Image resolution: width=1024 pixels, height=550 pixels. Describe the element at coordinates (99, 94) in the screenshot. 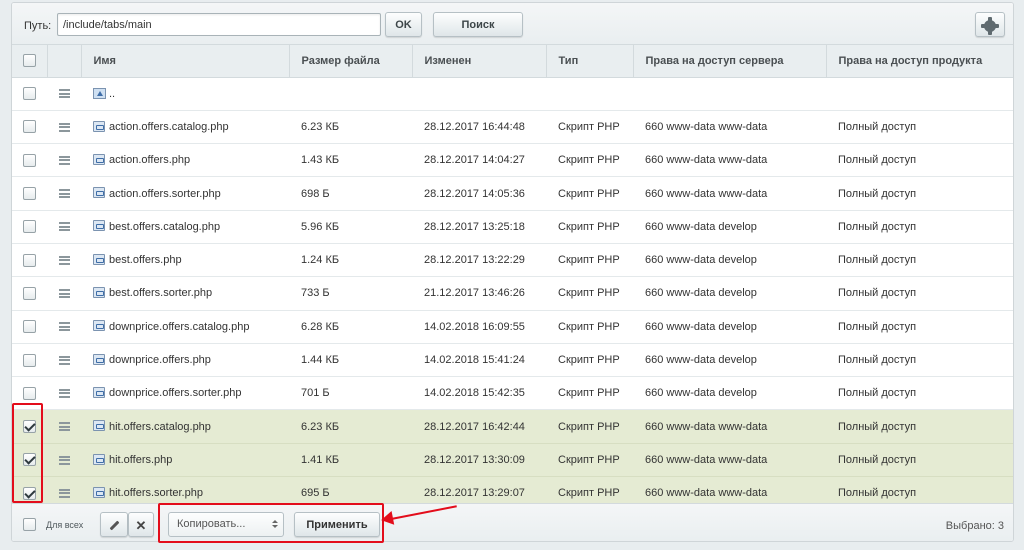

I see `parent-folder-icon` at that location.